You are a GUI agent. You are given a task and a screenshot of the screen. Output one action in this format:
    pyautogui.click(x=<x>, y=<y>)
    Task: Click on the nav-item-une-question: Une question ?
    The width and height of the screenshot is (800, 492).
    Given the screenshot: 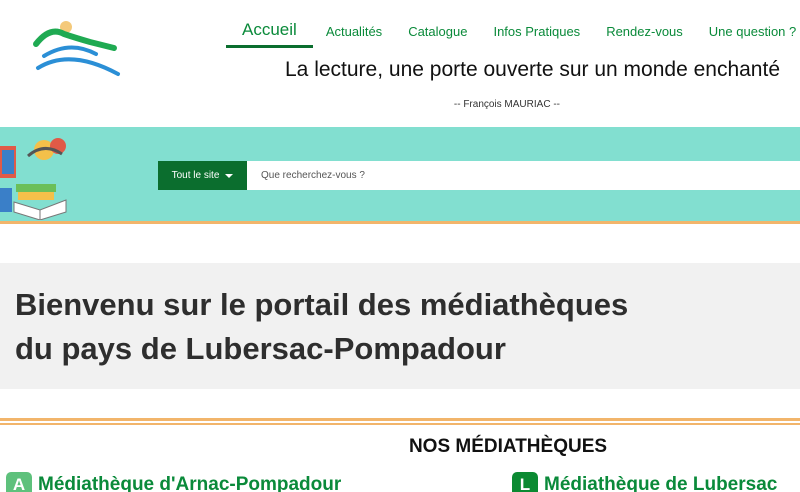 What is the action you would take?
    pyautogui.click(x=748, y=32)
    